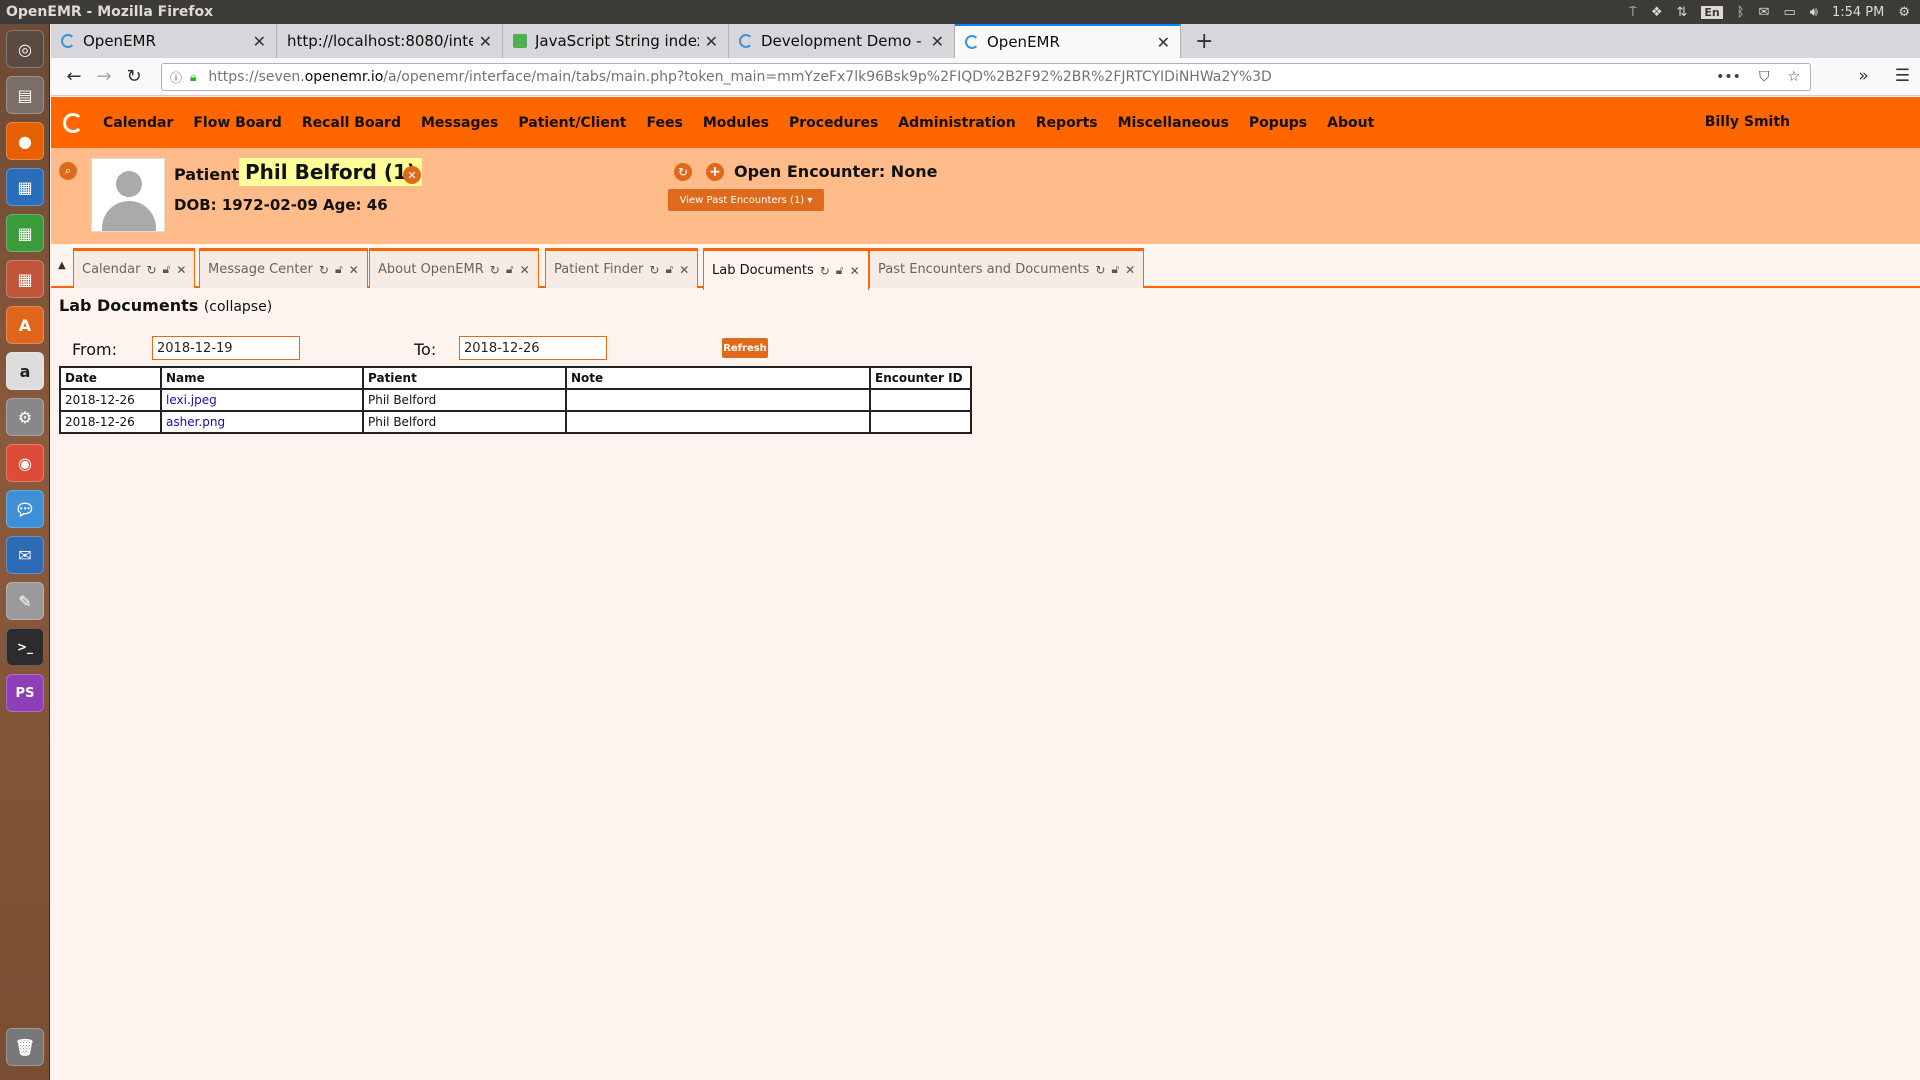 The image size is (1920, 1080). I want to click on document-link: lexi.jpeg, so click(191, 400).